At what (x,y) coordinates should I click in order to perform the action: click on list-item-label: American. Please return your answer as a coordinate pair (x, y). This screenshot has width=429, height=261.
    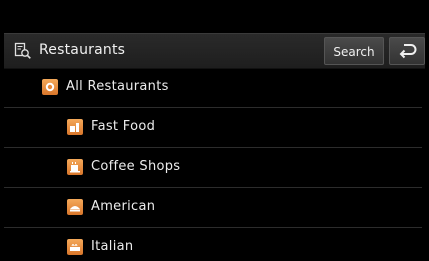
    Looking at the image, I should click on (123, 206).